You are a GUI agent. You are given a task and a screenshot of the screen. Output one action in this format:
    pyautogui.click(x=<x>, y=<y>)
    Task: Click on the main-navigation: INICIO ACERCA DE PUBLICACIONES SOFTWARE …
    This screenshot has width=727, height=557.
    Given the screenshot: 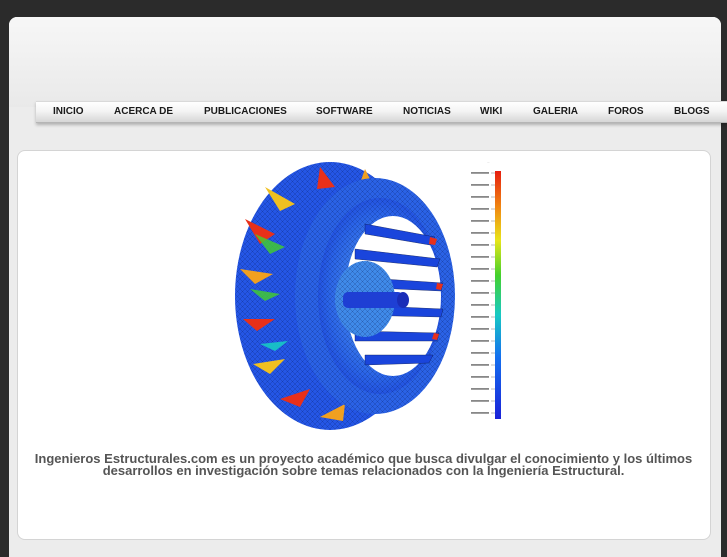 What is the action you would take?
    pyautogui.click(x=381, y=112)
    